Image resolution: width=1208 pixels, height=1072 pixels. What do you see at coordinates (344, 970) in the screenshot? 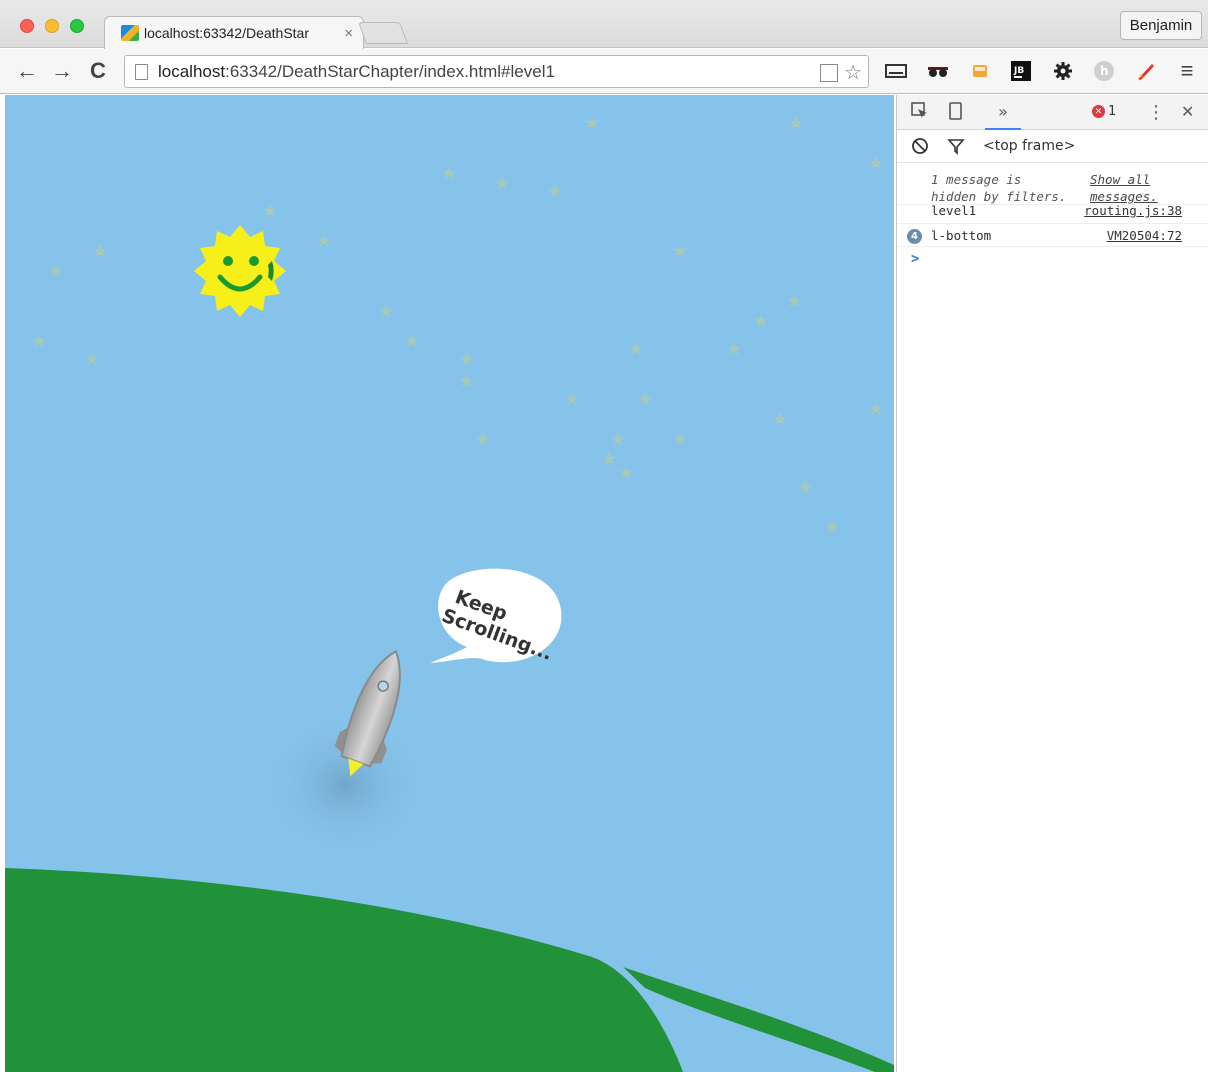
I see `ground-hill` at bounding box center [344, 970].